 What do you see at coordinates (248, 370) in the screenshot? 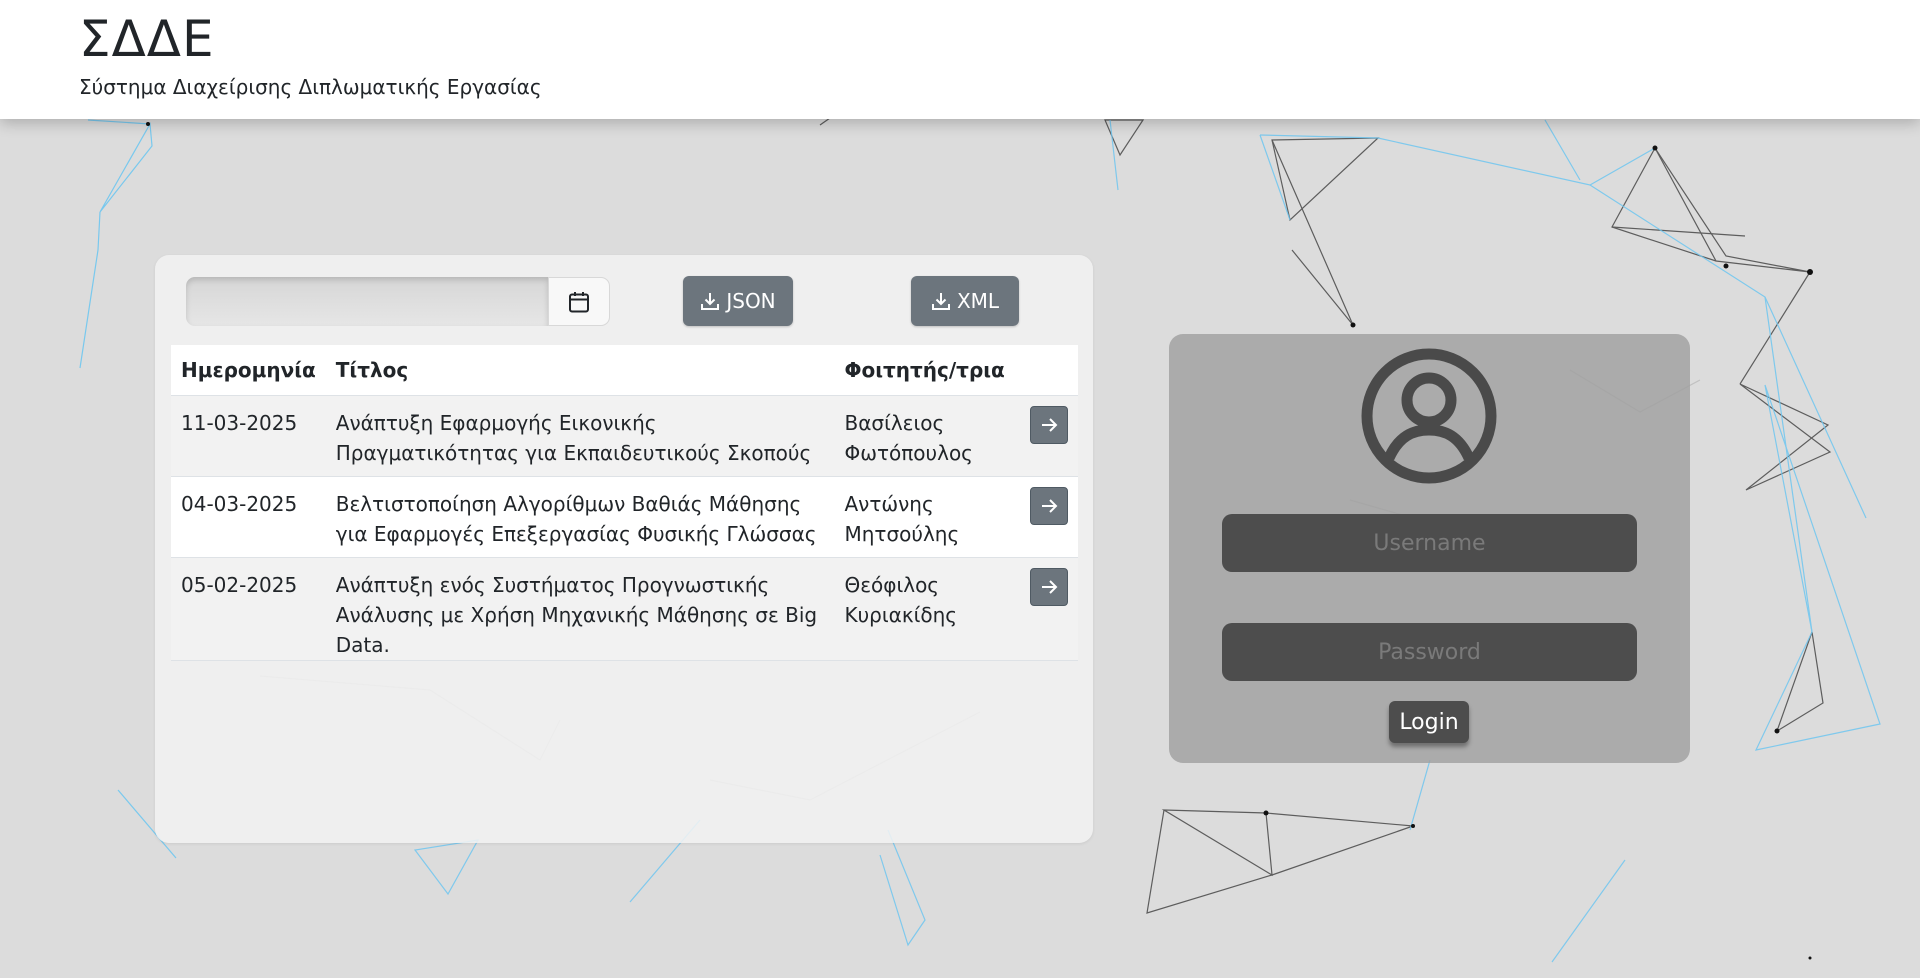
I see `column-header-date: Ημερομηνία` at bounding box center [248, 370].